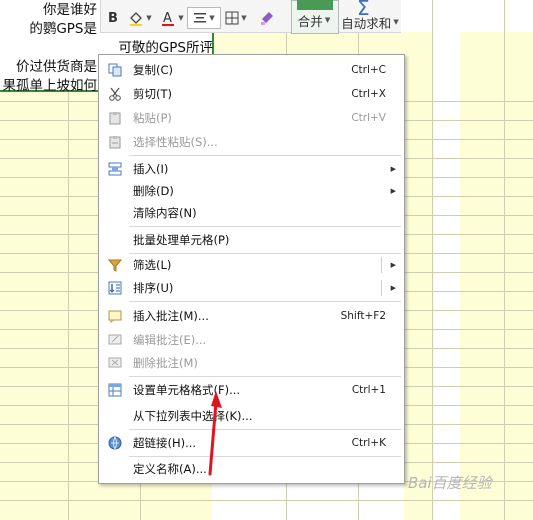 Image resolution: width=533 pixels, height=520 pixels. I want to click on menu-item-delete-comment: 删除批注(M), so click(251, 363).